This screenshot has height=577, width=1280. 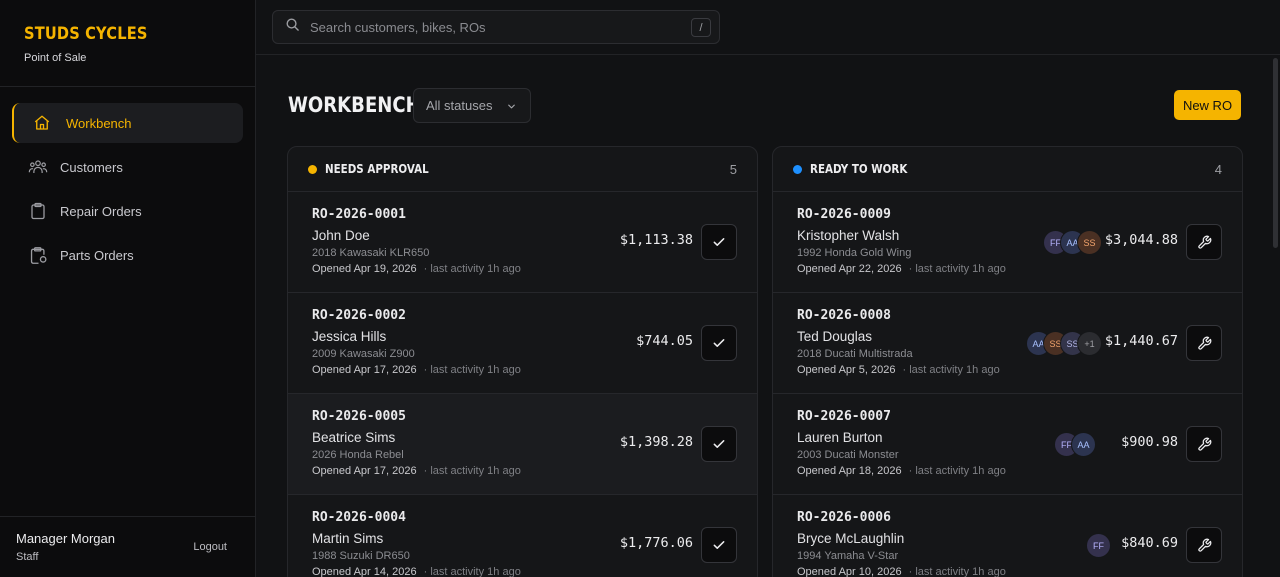 What do you see at coordinates (38, 255) in the screenshot?
I see `parts-clipboard-icon` at bounding box center [38, 255].